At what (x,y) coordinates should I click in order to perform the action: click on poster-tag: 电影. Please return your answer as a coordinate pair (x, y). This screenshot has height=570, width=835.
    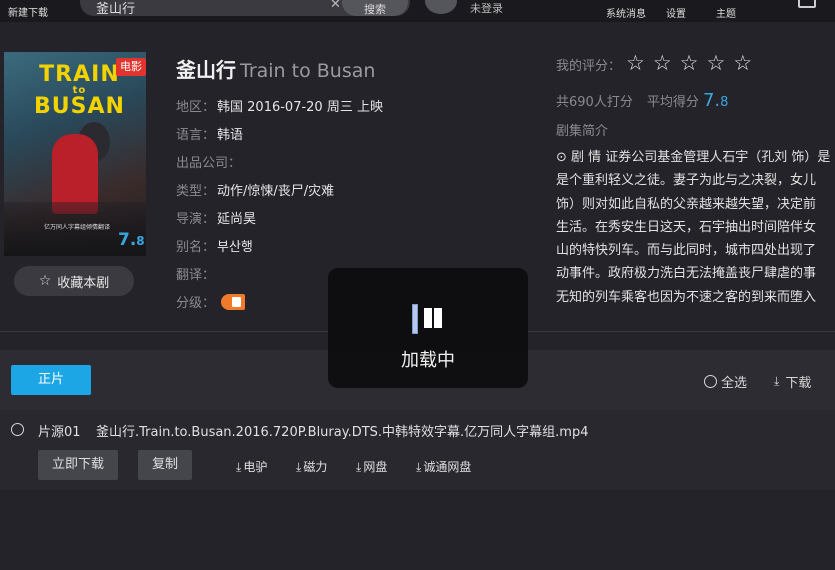
    Looking at the image, I should click on (131, 67).